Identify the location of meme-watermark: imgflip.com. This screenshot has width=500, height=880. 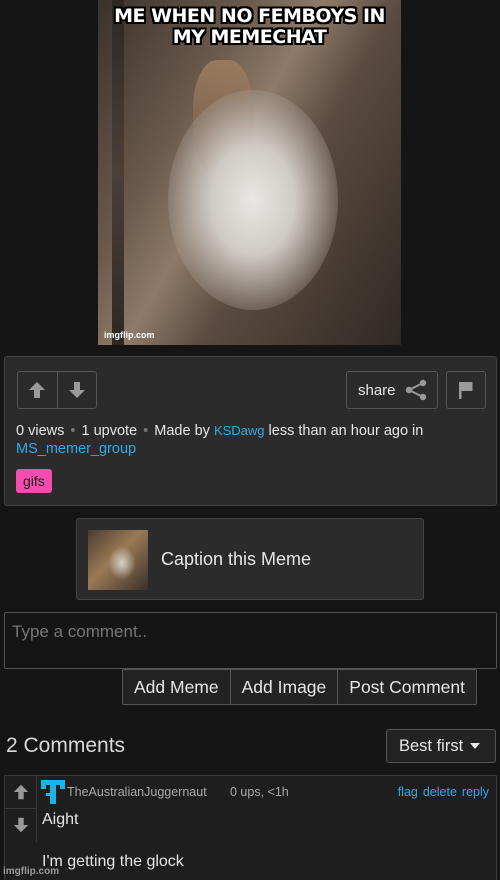
(129, 335).